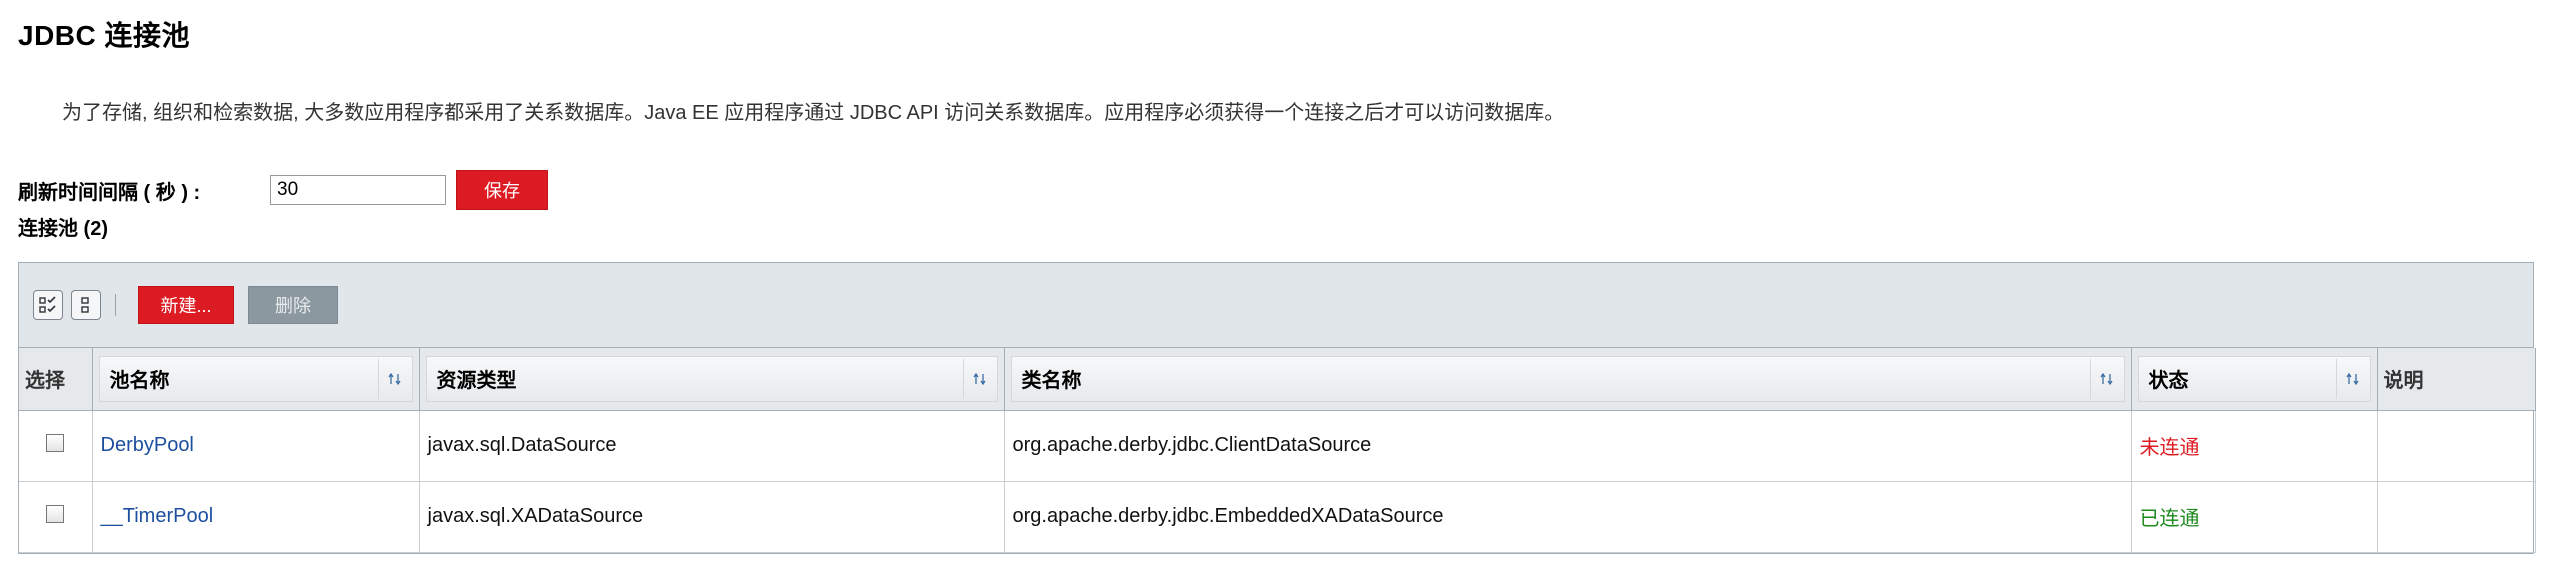 This screenshot has height=570, width=2560. What do you see at coordinates (256, 446) in the screenshot?
I see `pool-name-cell: DerbyPool` at bounding box center [256, 446].